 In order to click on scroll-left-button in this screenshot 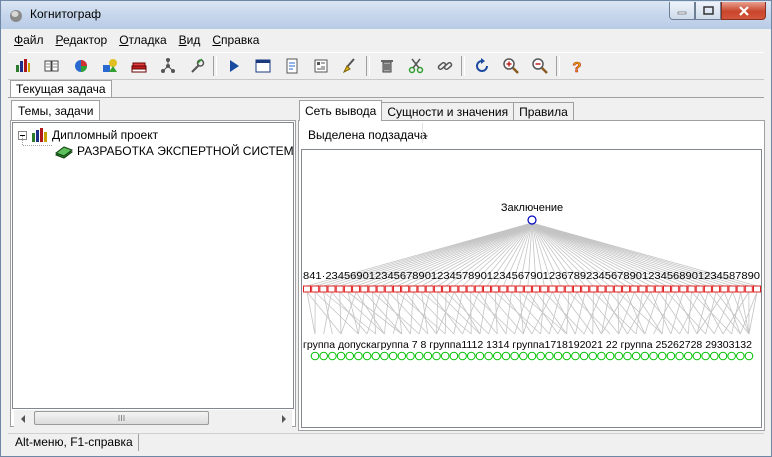, I will do `click(22, 418)`.